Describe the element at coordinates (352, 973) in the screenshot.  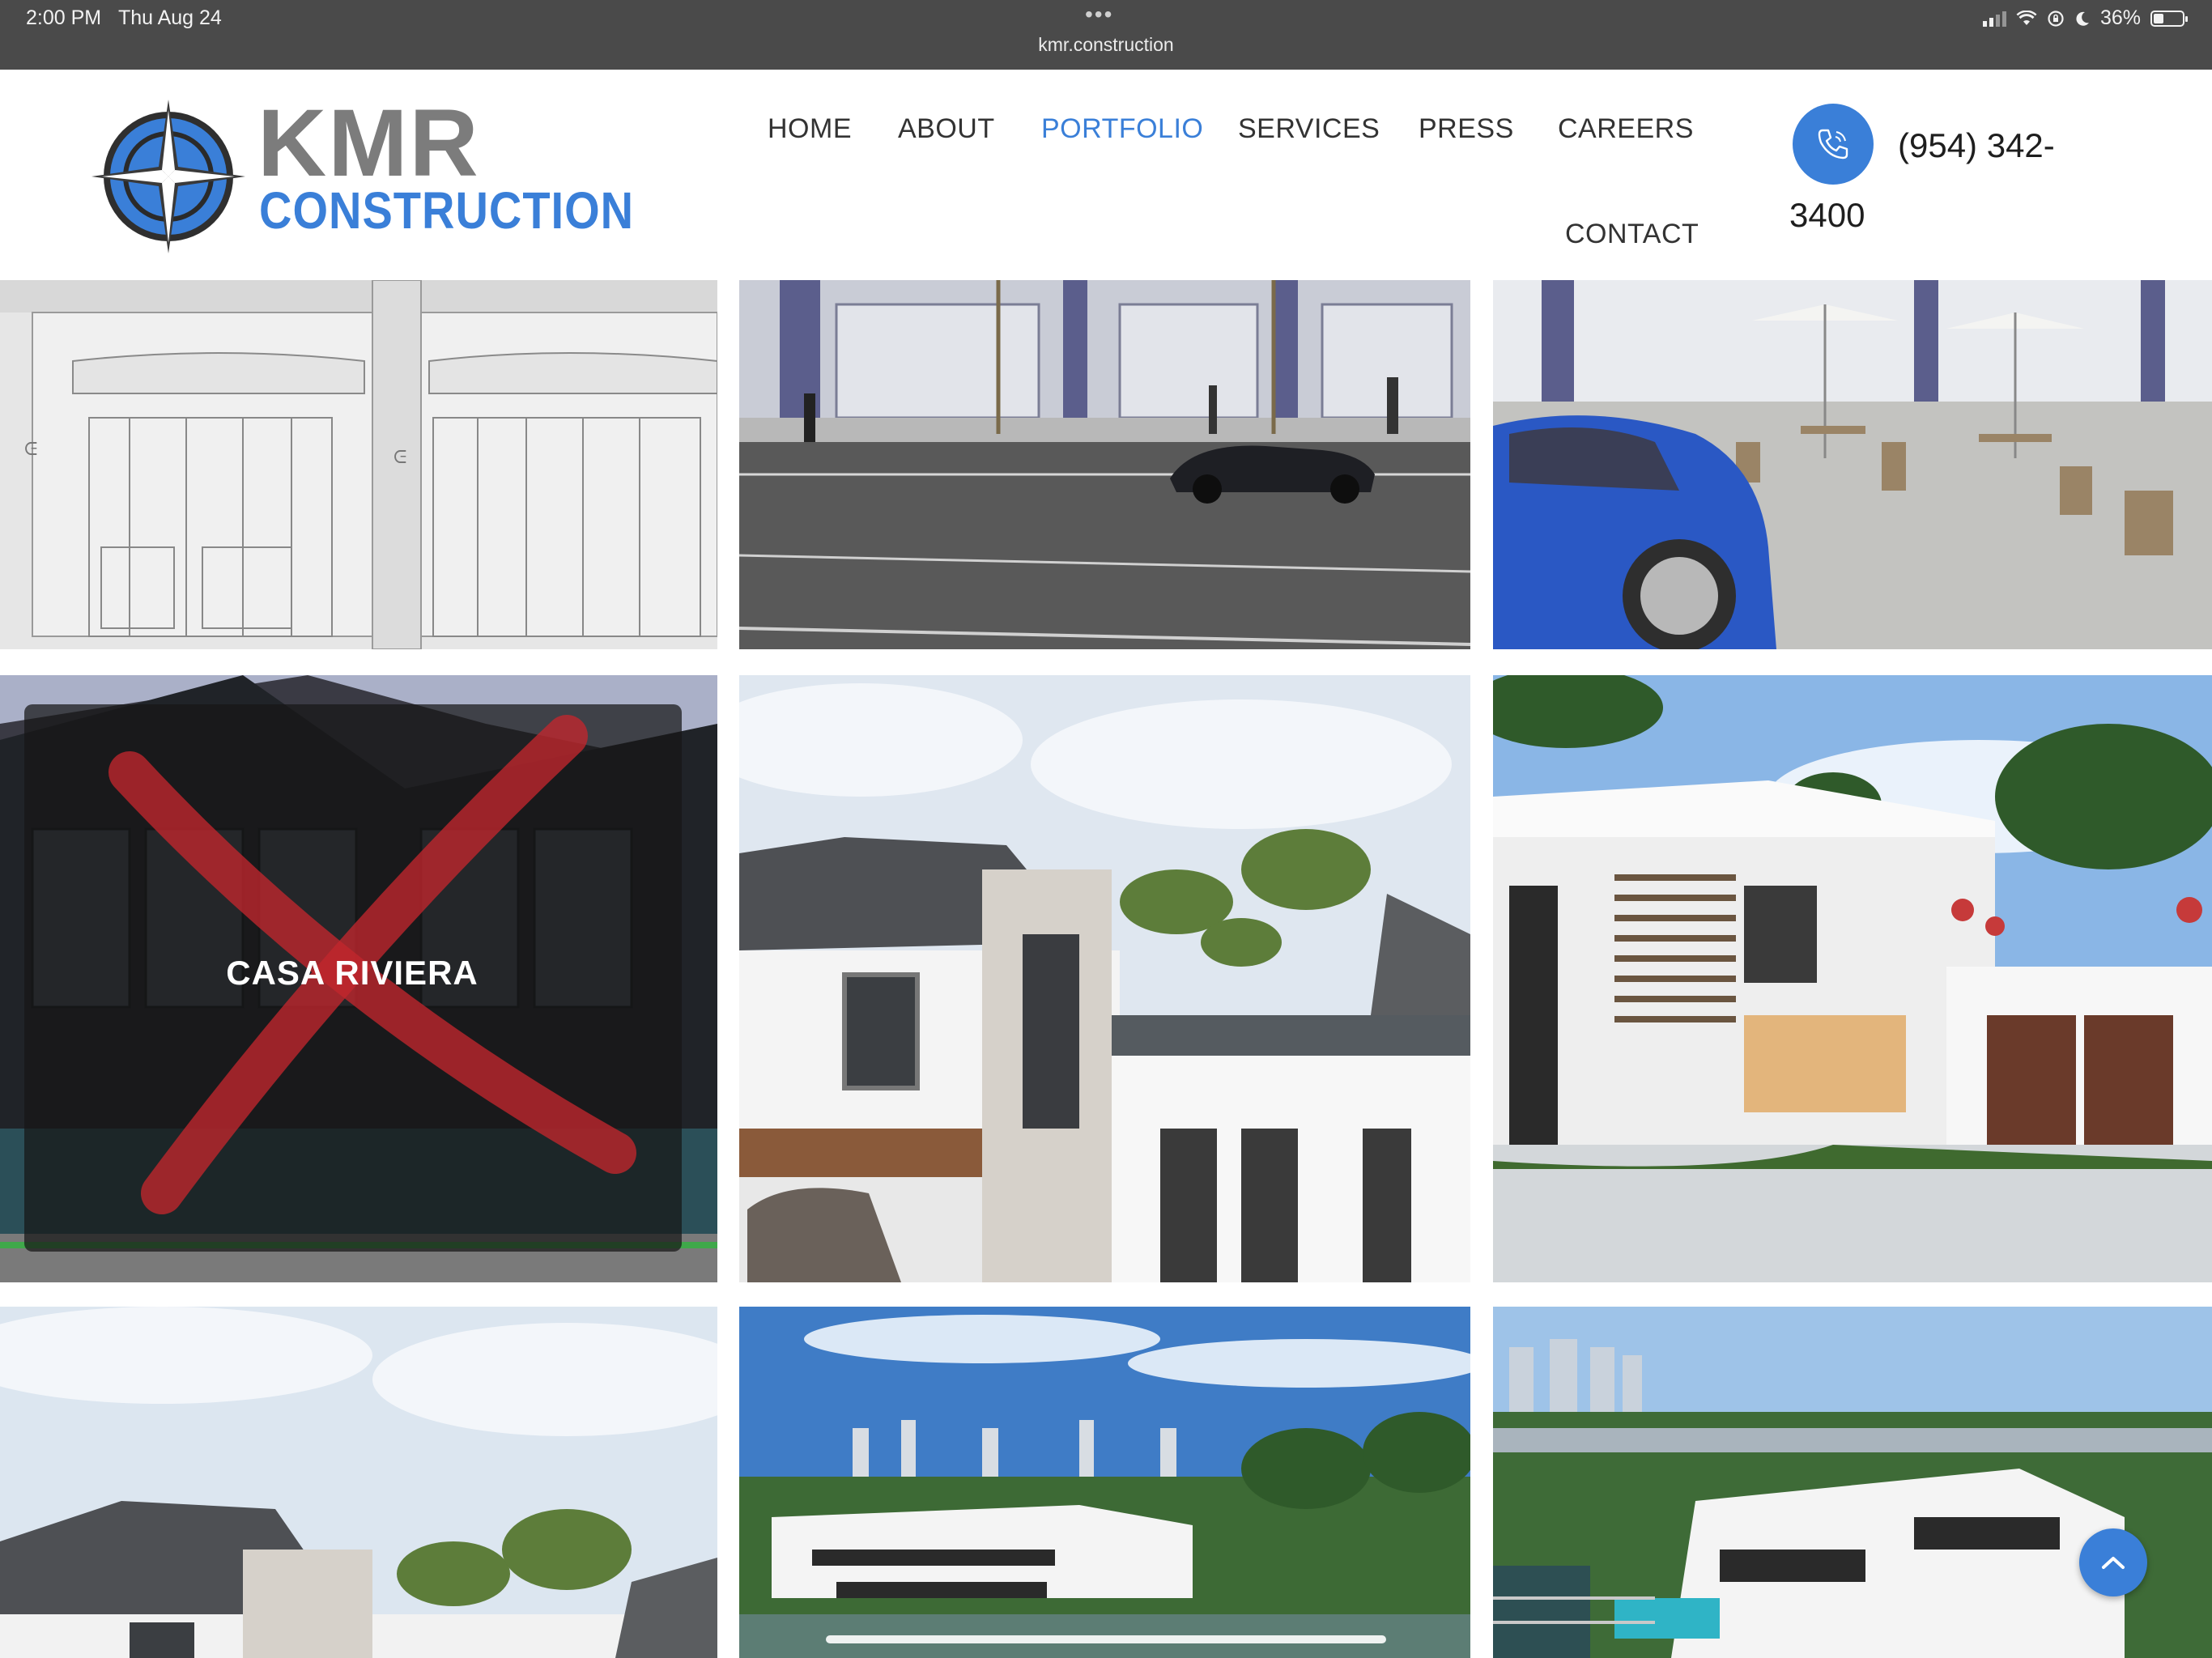
I see `project-title: CASA RIVIERA` at that location.